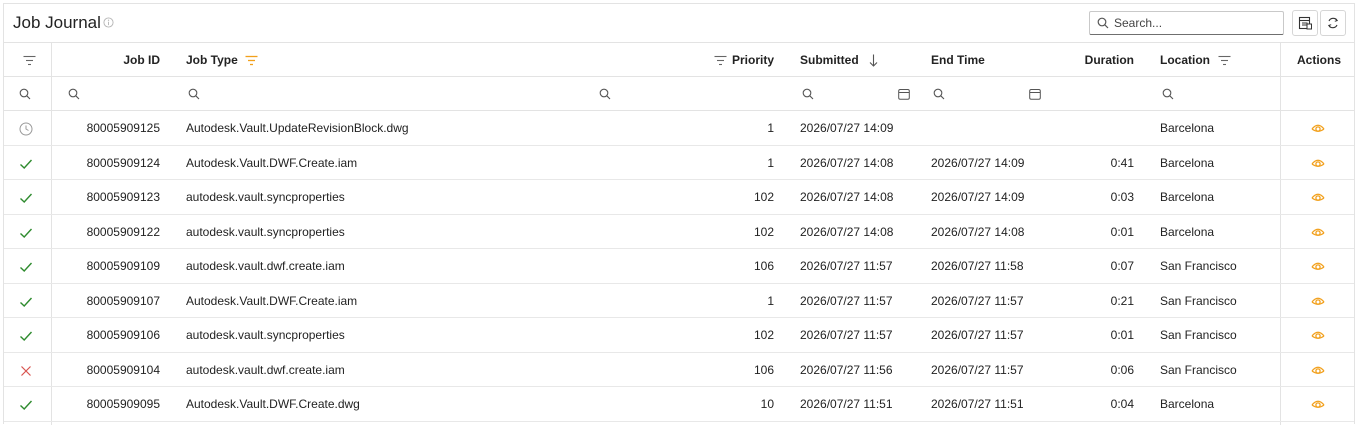 Image resolution: width=1357 pixels, height=425 pixels. What do you see at coordinates (251, 60) in the screenshot?
I see `filter-active-icon` at bounding box center [251, 60].